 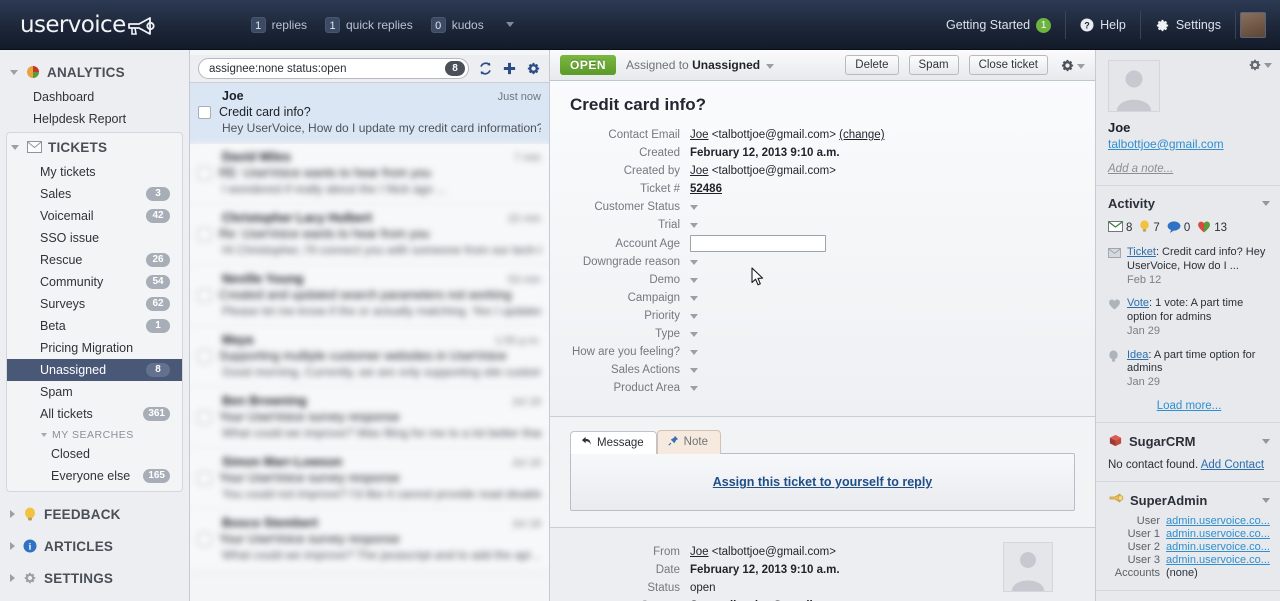 I want to click on ticket-options-button, so click(x=1072, y=65).